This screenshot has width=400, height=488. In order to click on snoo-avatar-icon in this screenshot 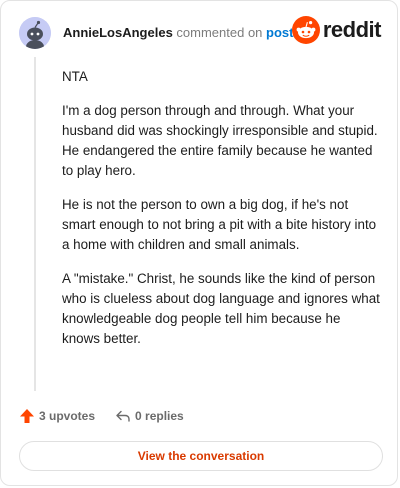, I will do `click(35, 33)`.